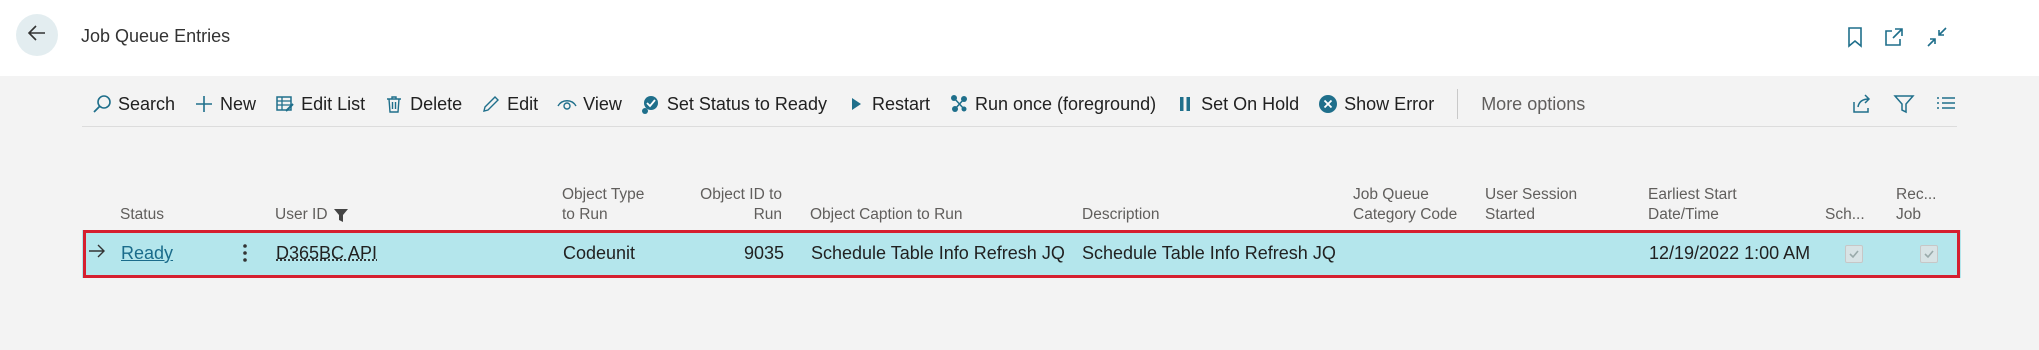  Describe the element at coordinates (1862, 104) in the screenshot. I see `share-icon` at that location.